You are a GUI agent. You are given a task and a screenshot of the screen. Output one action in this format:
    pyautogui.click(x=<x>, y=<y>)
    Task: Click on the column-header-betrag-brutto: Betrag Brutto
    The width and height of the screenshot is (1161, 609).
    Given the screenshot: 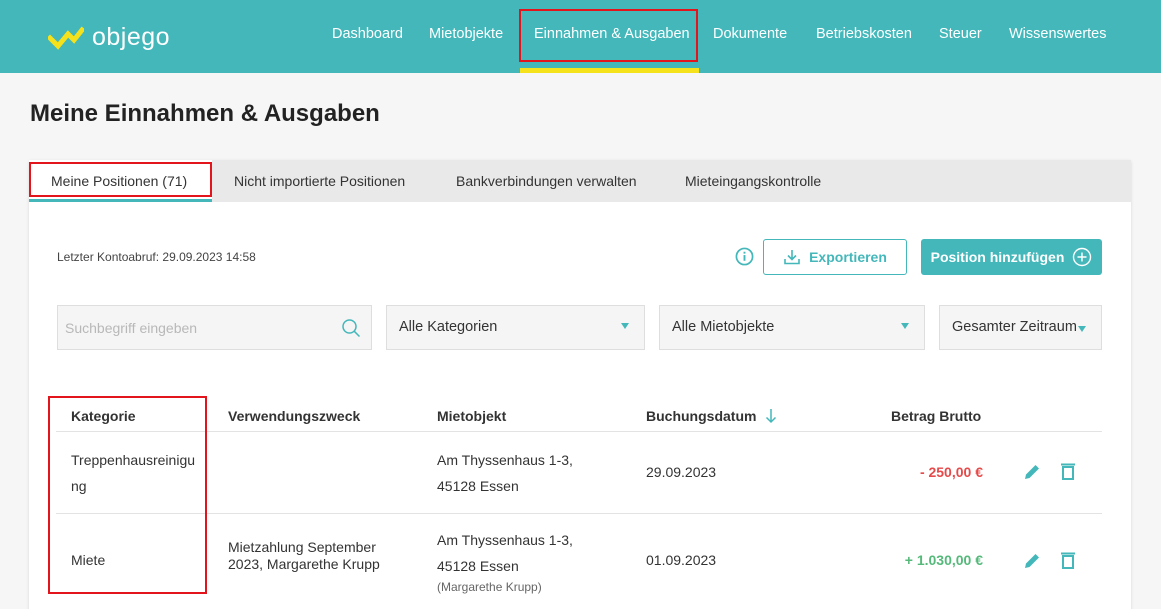 What is the action you would take?
    pyautogui.click(x=936, y=416)
    